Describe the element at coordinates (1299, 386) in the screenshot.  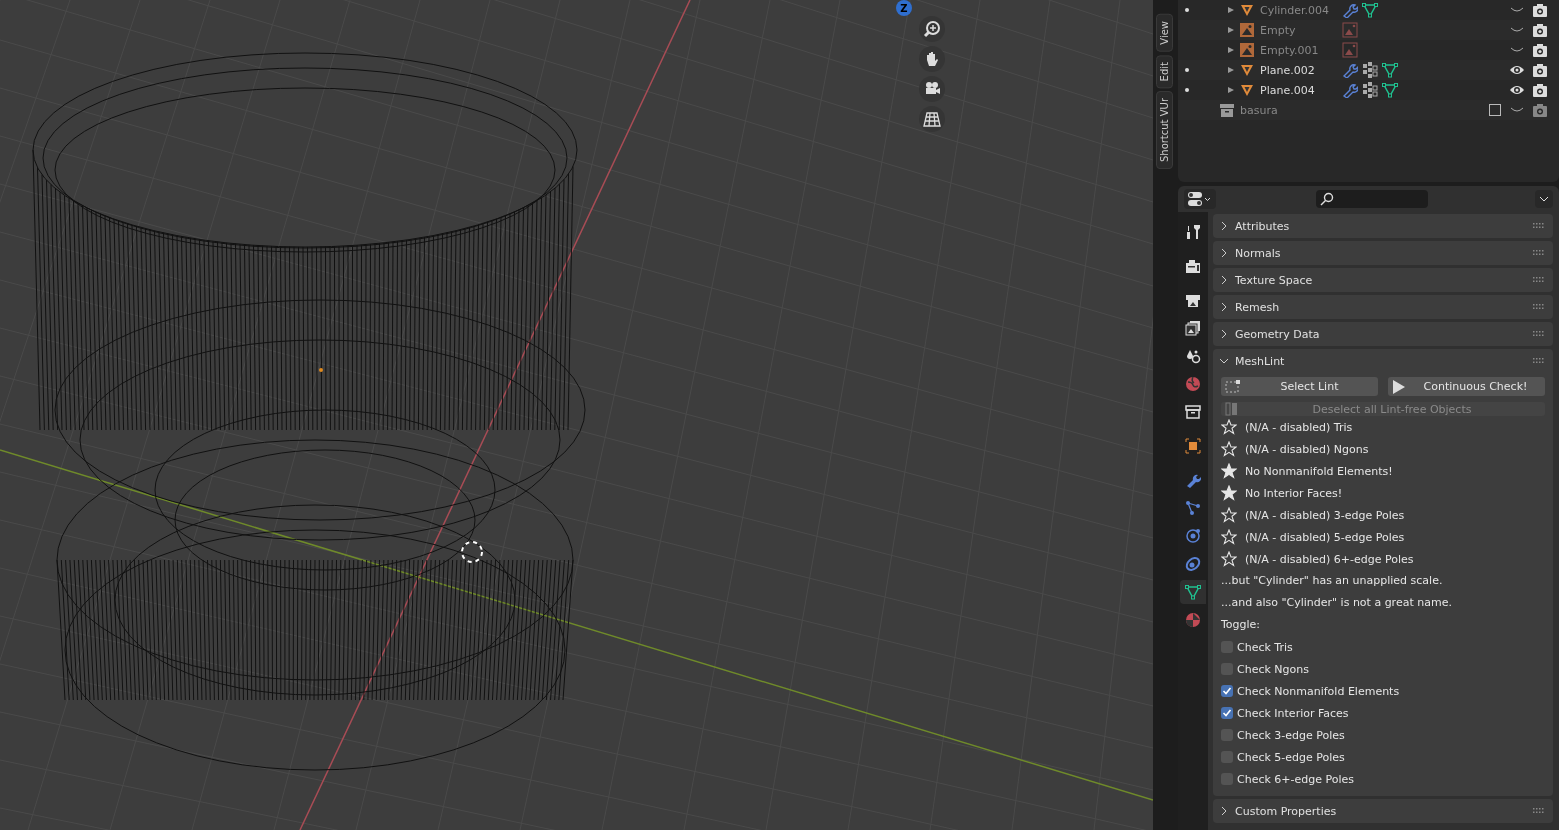
I see `select-lint-button: Select Lint` at that location.